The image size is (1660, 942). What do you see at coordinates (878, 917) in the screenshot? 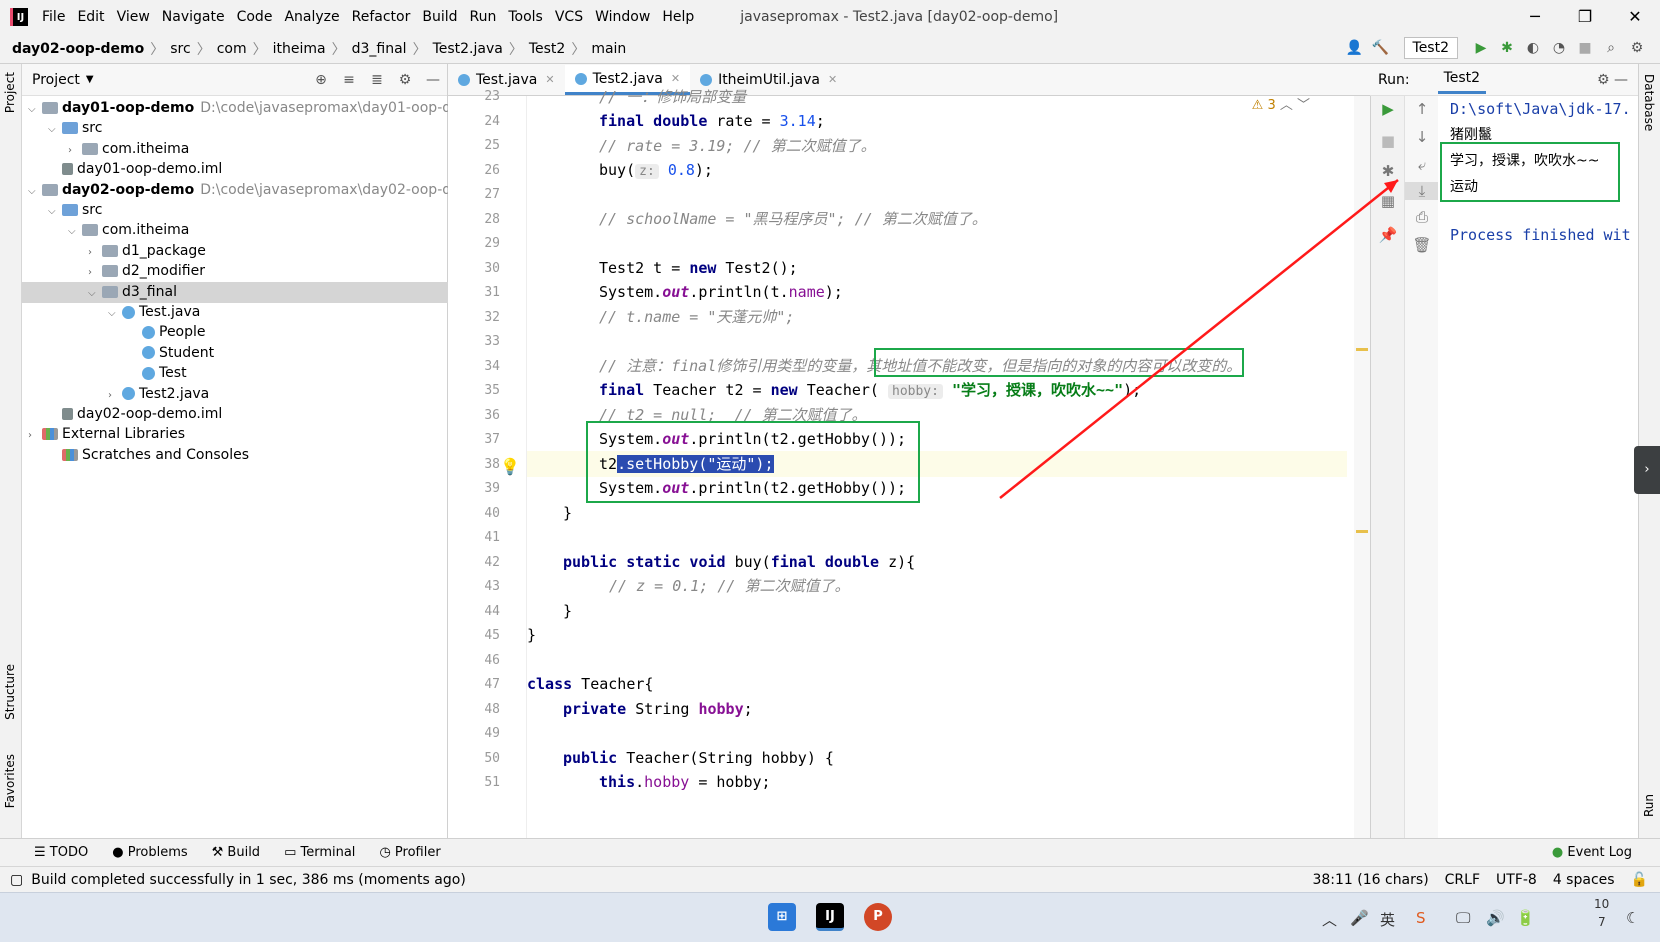
I see `powerpoint-taskbar-icon: P` at bounding box center [878, 917].